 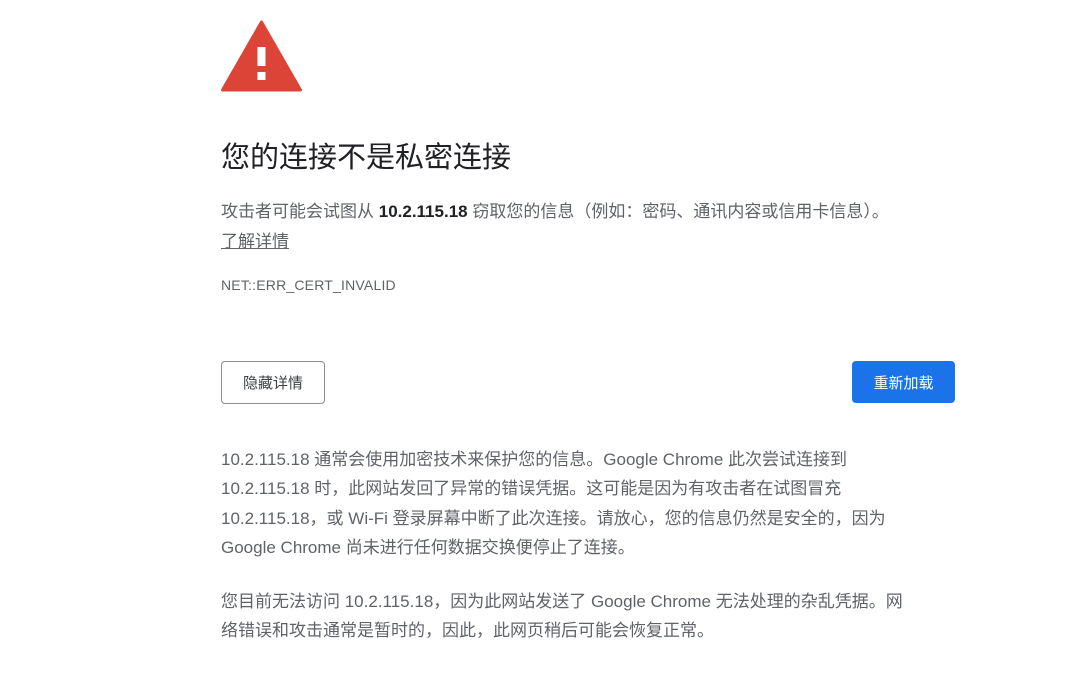 What do you see at coordinates (428, 547) in the screenshot?
I see `details-line: Google Chrome 尚未进行任何数据交换便停止了连接。` at bounding box center [428, 547].